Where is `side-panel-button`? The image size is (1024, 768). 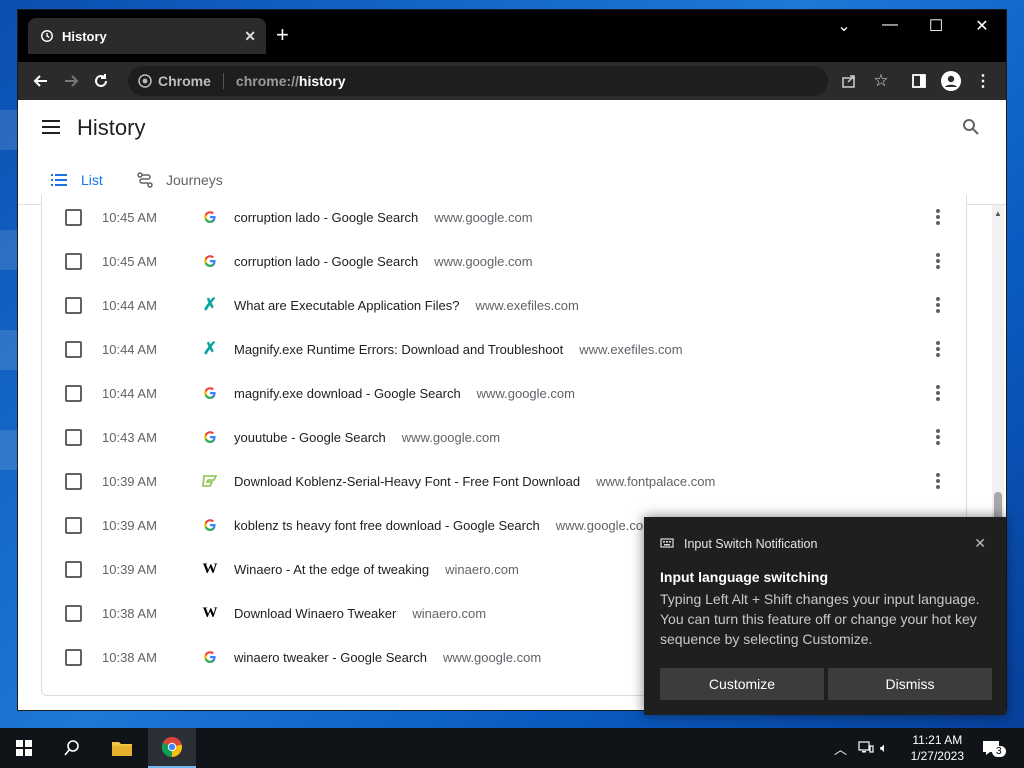
side-panel-button is located at coordinates (919, 81).